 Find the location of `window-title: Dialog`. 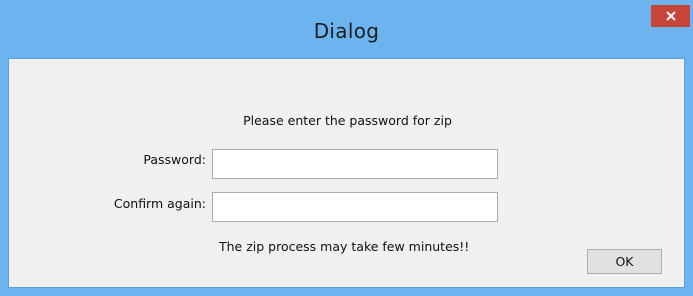

window-title: Dialog is located at coordinates (346, 31).